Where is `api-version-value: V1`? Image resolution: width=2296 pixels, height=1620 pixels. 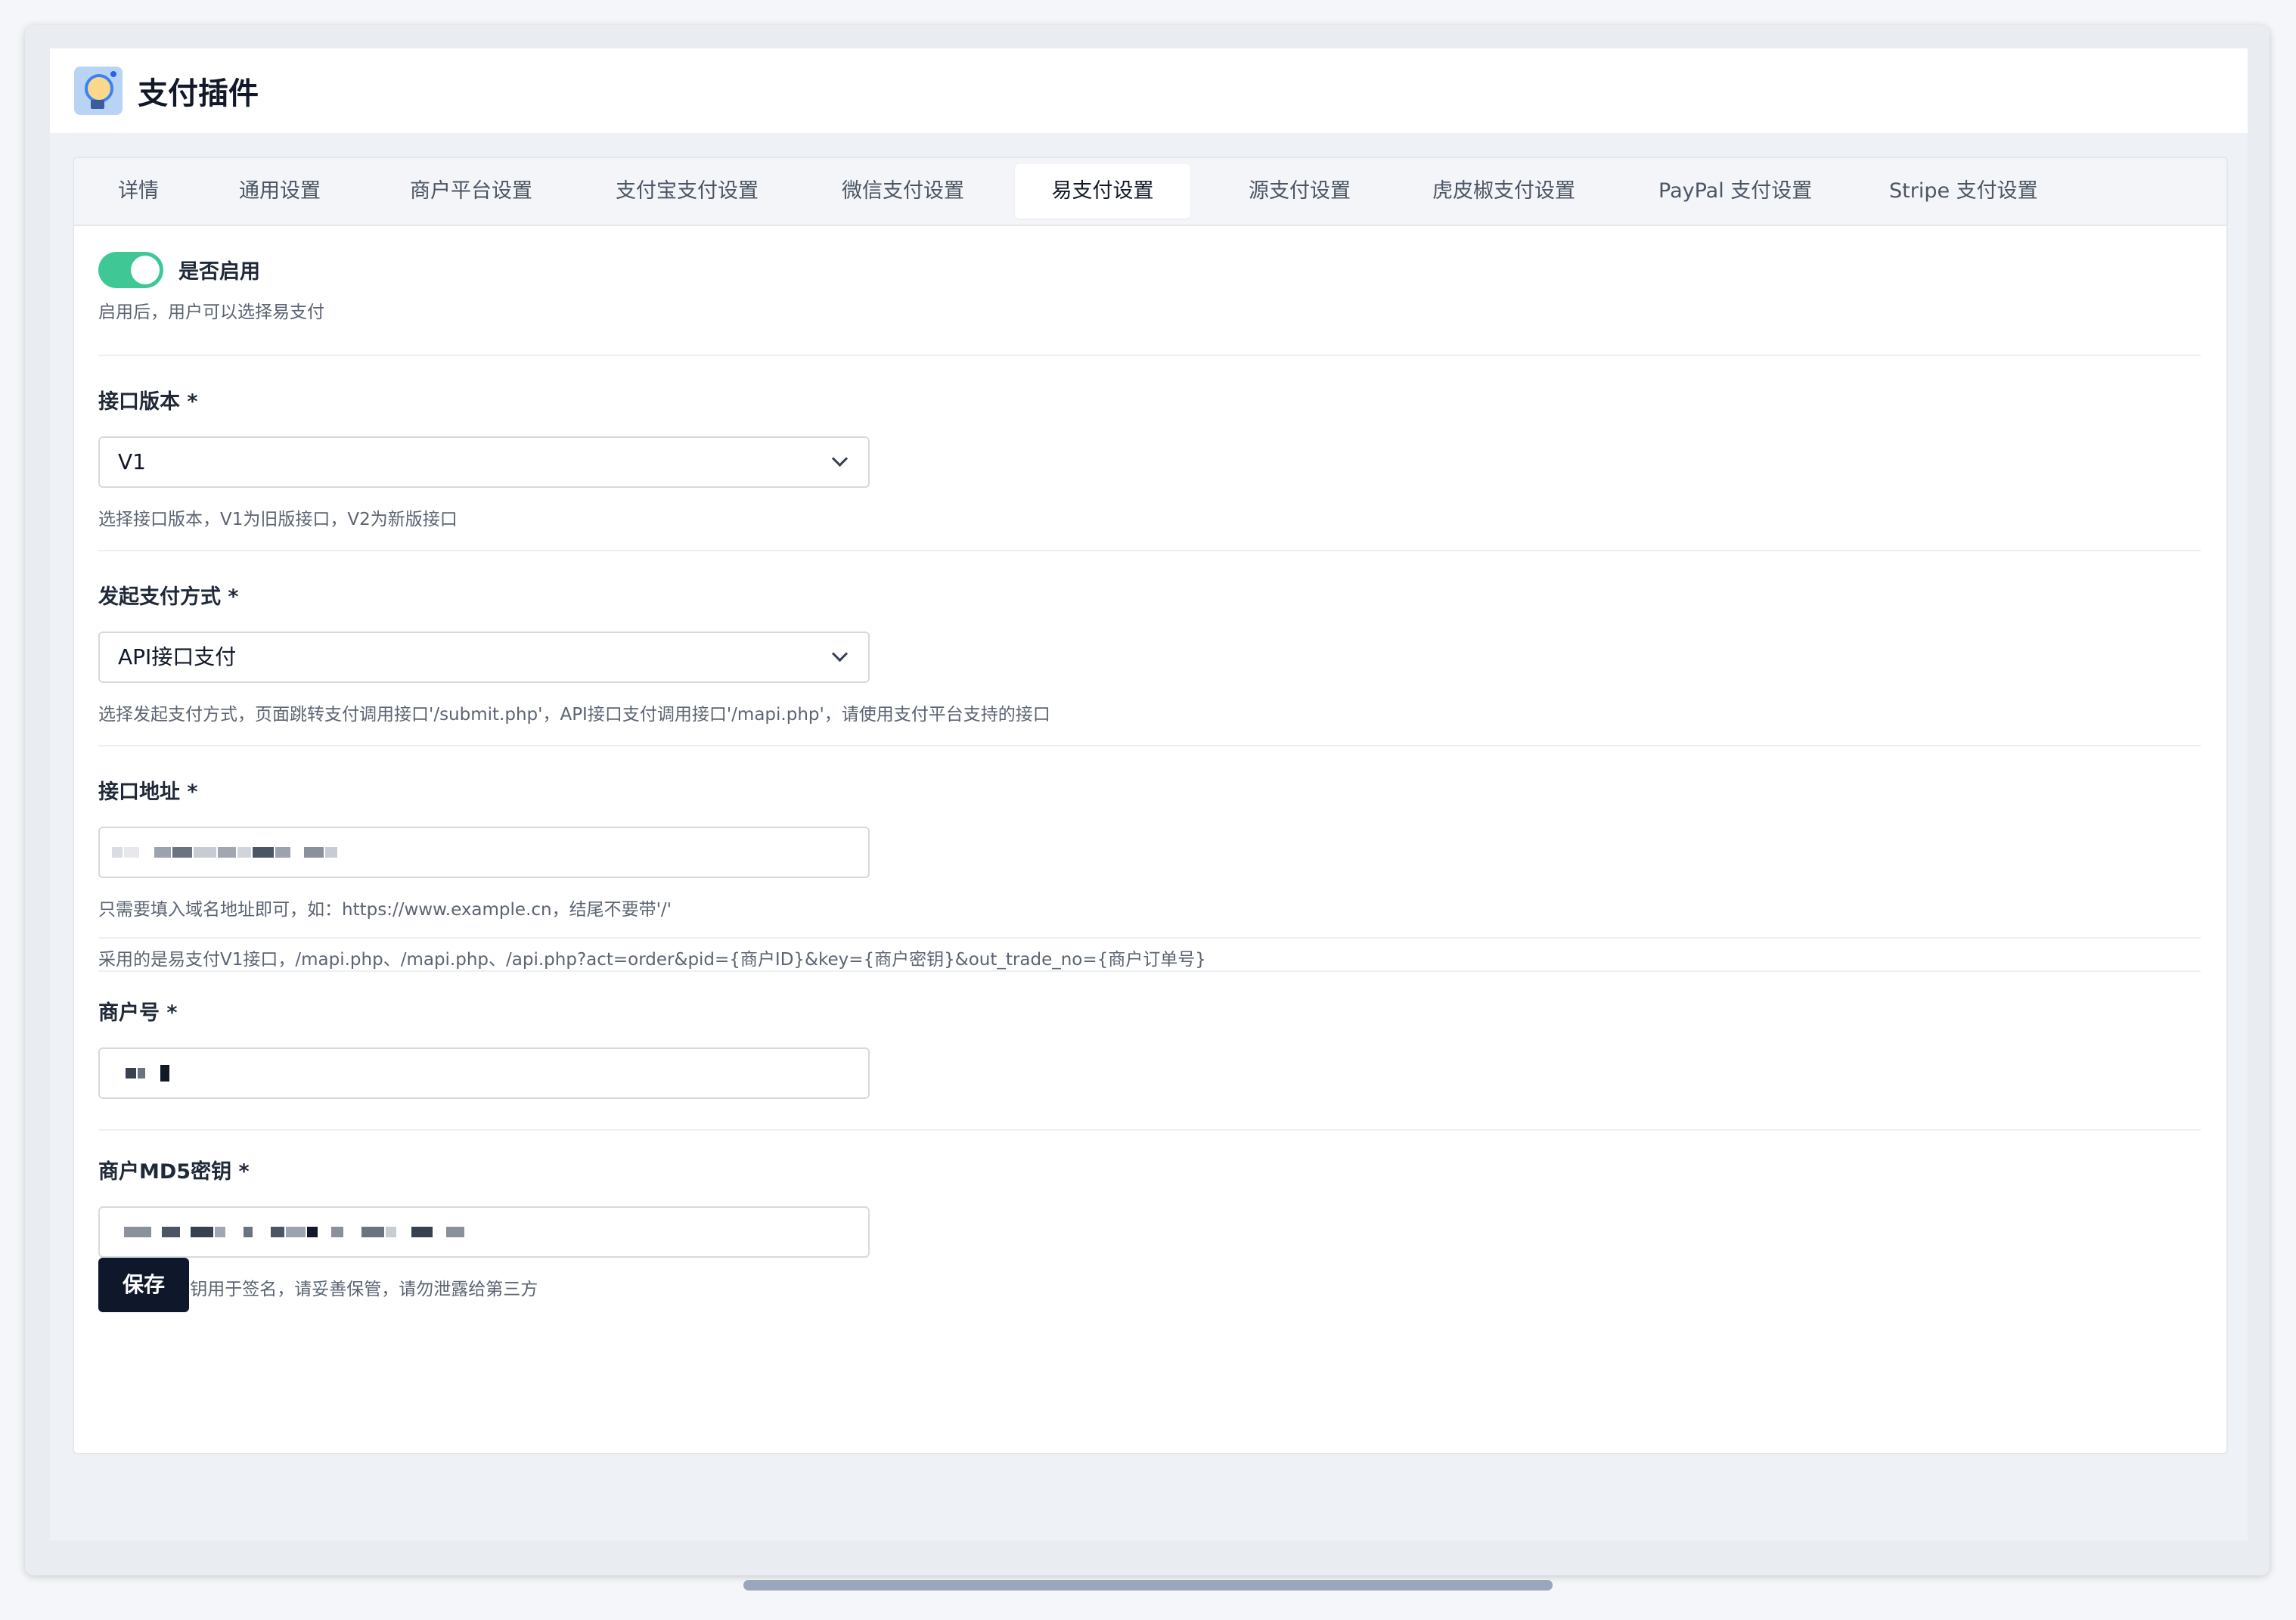 api-version-value: V1 is located at coordinates (132, 461).